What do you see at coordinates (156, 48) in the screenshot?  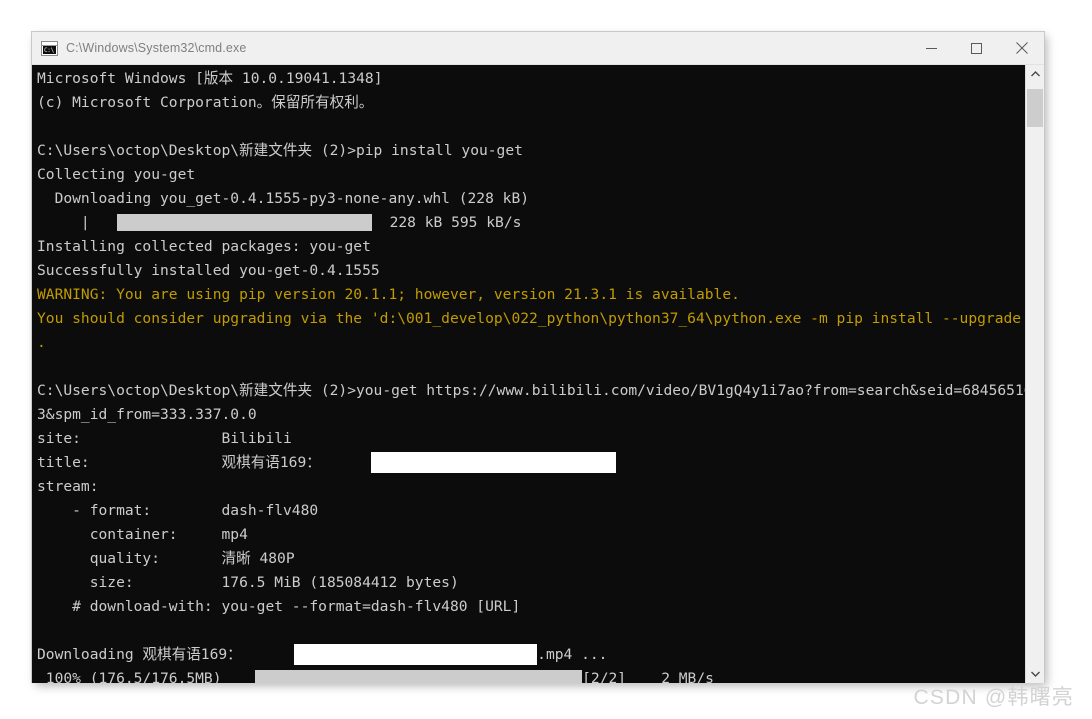 I see `window-title: C:\Windows\System32\cmd.exe` at bounding box center [156, 48].